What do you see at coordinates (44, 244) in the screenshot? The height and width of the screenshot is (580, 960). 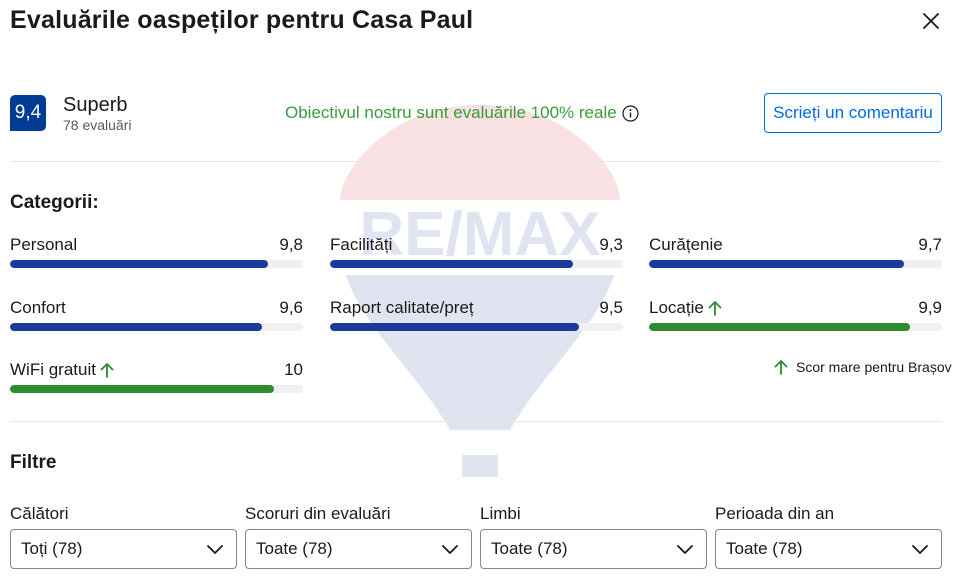 I see `category-label: Personal` at bounding box center [44, 244].